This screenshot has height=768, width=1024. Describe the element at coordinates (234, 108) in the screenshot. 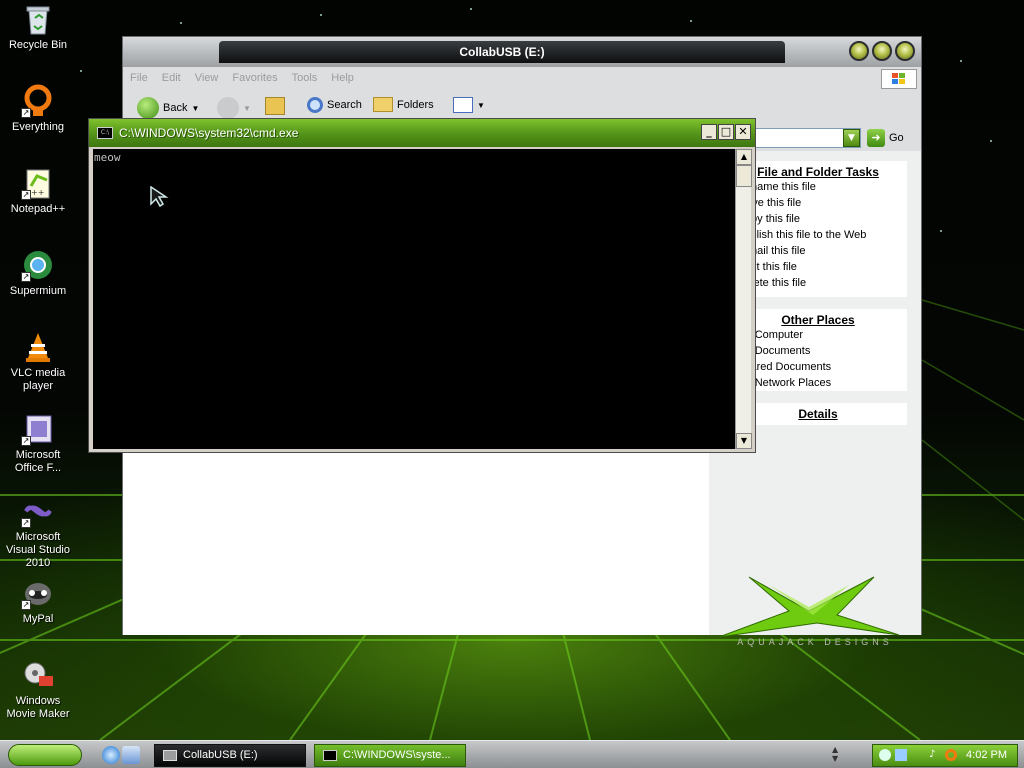

I see `forward-button: ▼` at that location.